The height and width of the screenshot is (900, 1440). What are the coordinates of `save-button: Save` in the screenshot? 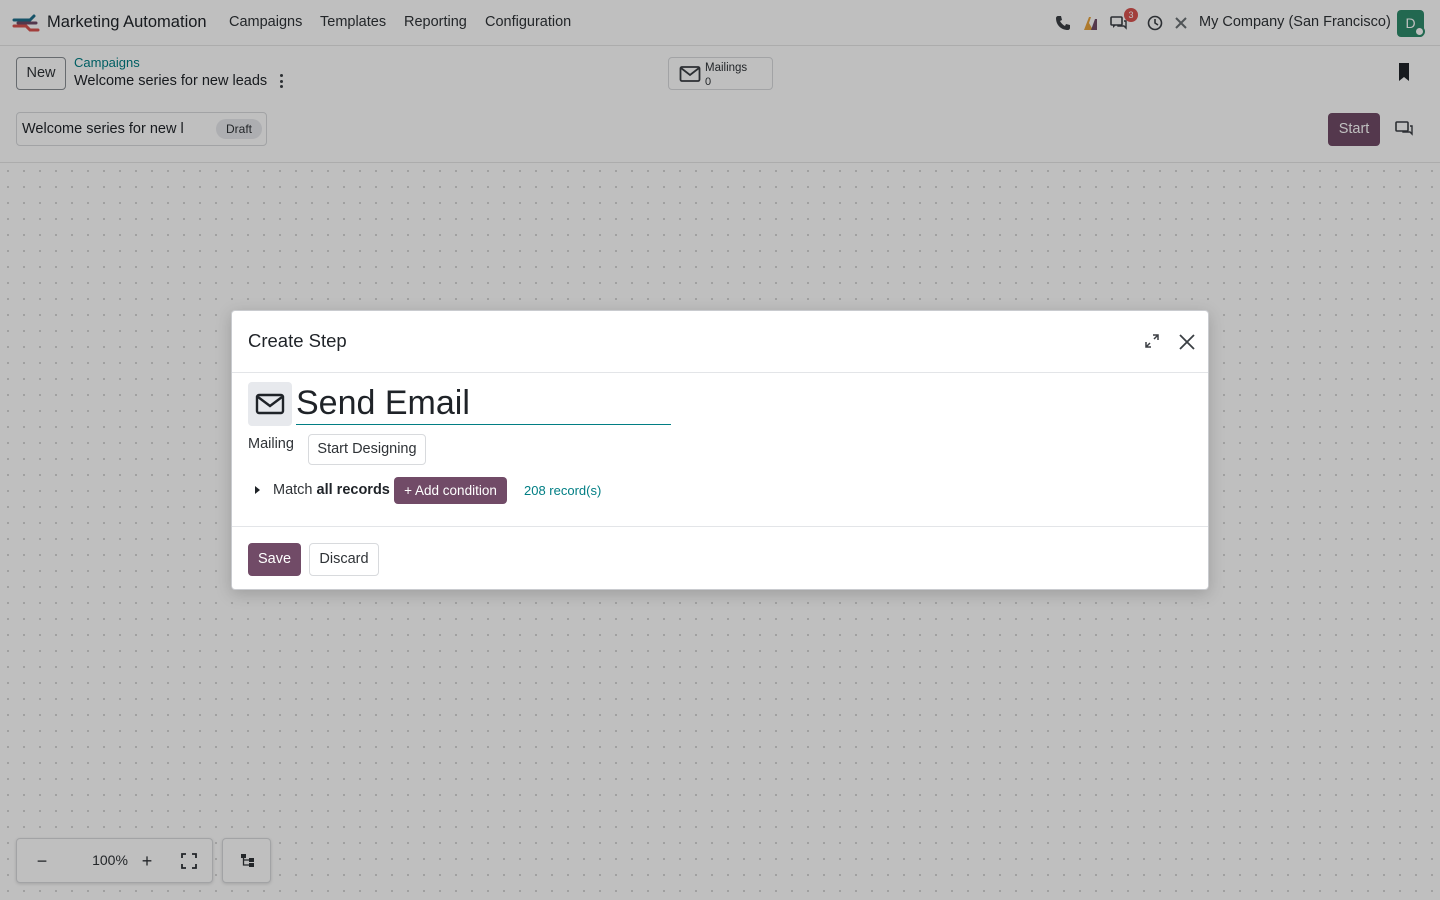 It's located at (274, 559).